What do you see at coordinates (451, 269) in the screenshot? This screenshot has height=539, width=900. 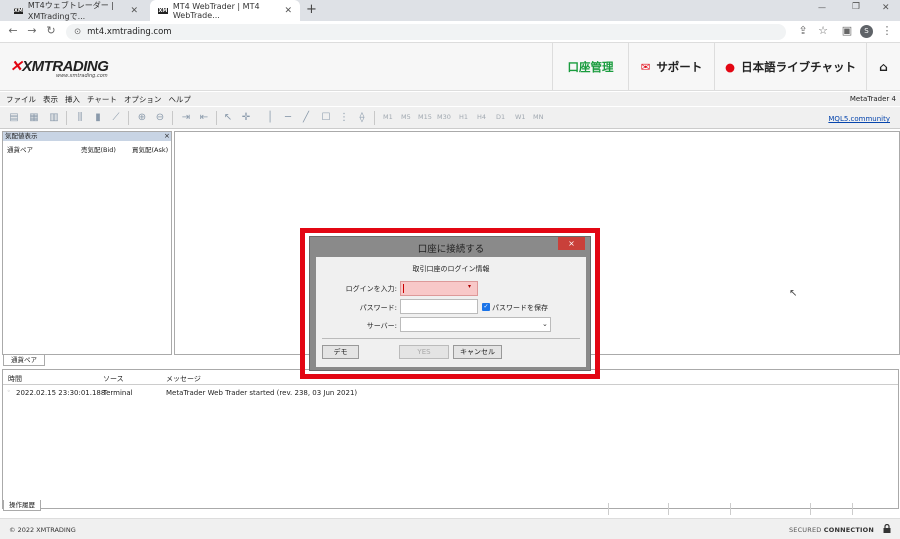 I see `dialog-subtitle: 取引口座のログイン情報` at bounding box center [451, 269].